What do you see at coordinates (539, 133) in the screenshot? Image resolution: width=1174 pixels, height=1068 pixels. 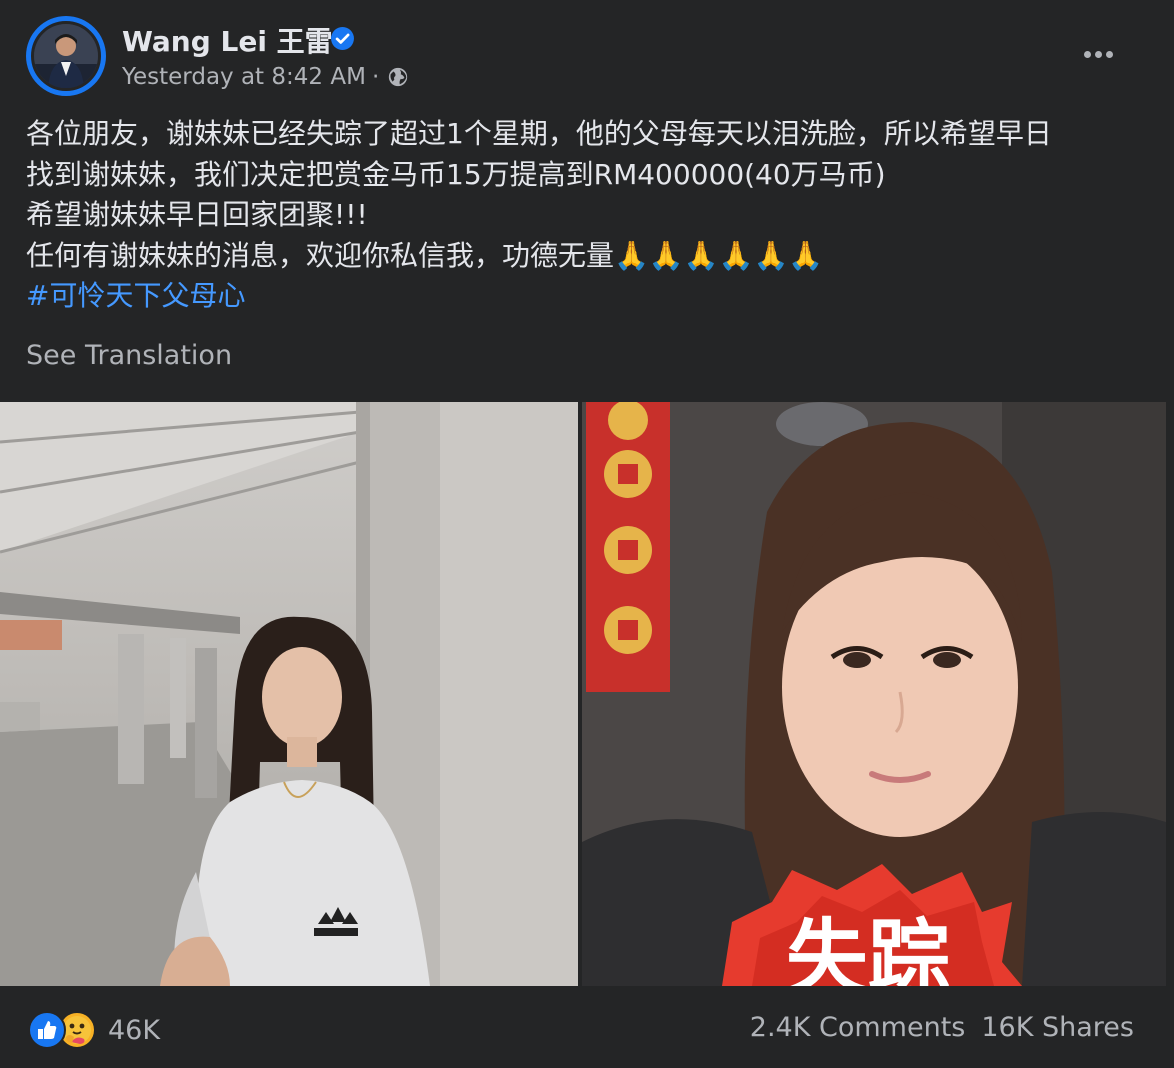 I see `post-body-line: 各位朋友，谢妹妹已经失踪了超过1个星期，他的父母每天以泪洗脸，所以希望早日` at bounding box center [539, 133].